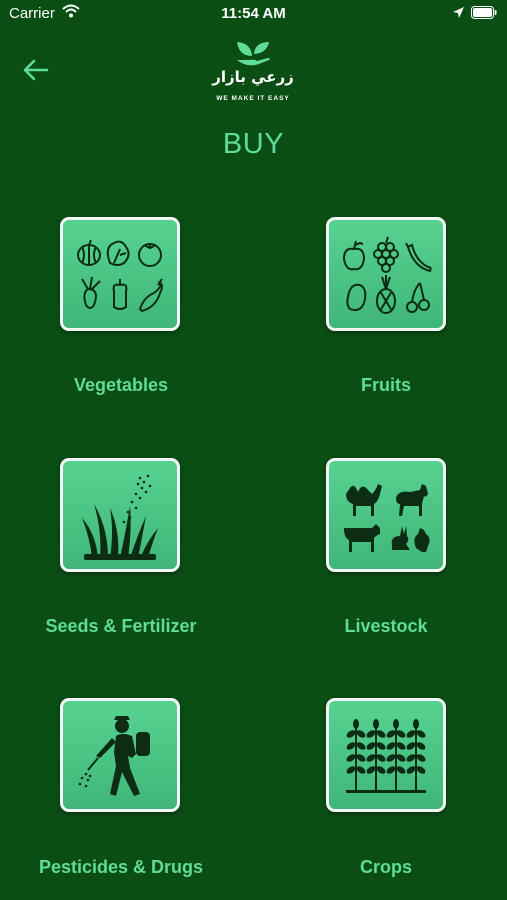 Image resolution: width=507 pixels, height=900 pixels. I want to click on crops-icon, so click(386, 756).